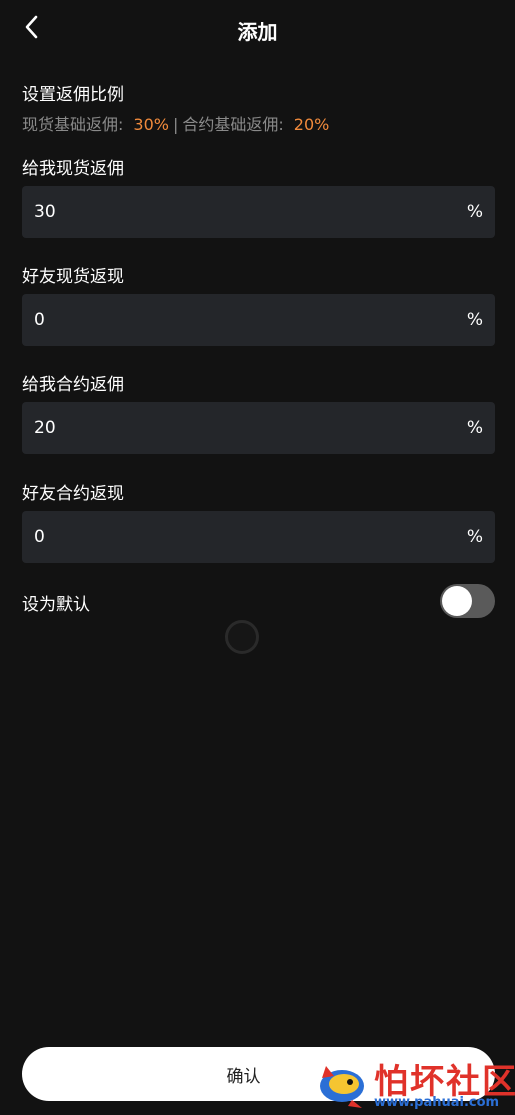 The height and width of the screenshot is (1115, 515). Describe the element at coordinates (73, 494) in the screenshot. I see `friend-contract-cashback-label: 好友合约返现` at that location.